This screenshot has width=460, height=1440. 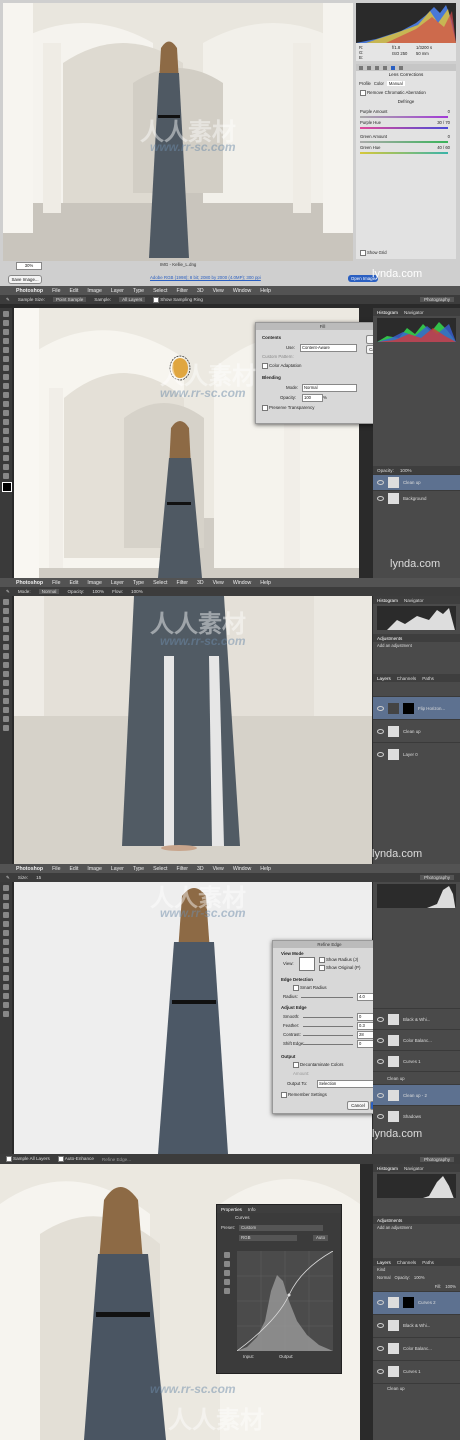 What do you see at coordinates (73, 583) in the screenshot?
I see `menu-edit: Edit` at bounding box center [73, 583].